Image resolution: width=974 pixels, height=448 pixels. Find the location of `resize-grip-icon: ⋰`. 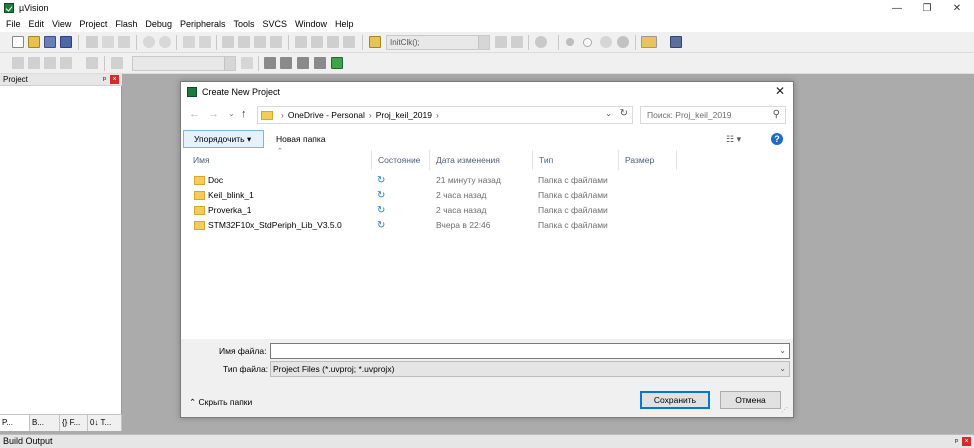

resize-grip-icon: ⋰ is located at coordinates (784, 410).